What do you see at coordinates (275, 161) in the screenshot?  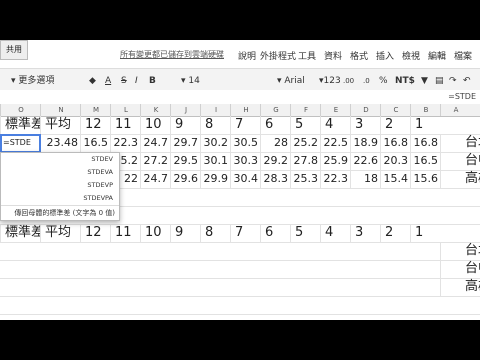 I see `cell: 29.2` at bounding box center [275, 161].